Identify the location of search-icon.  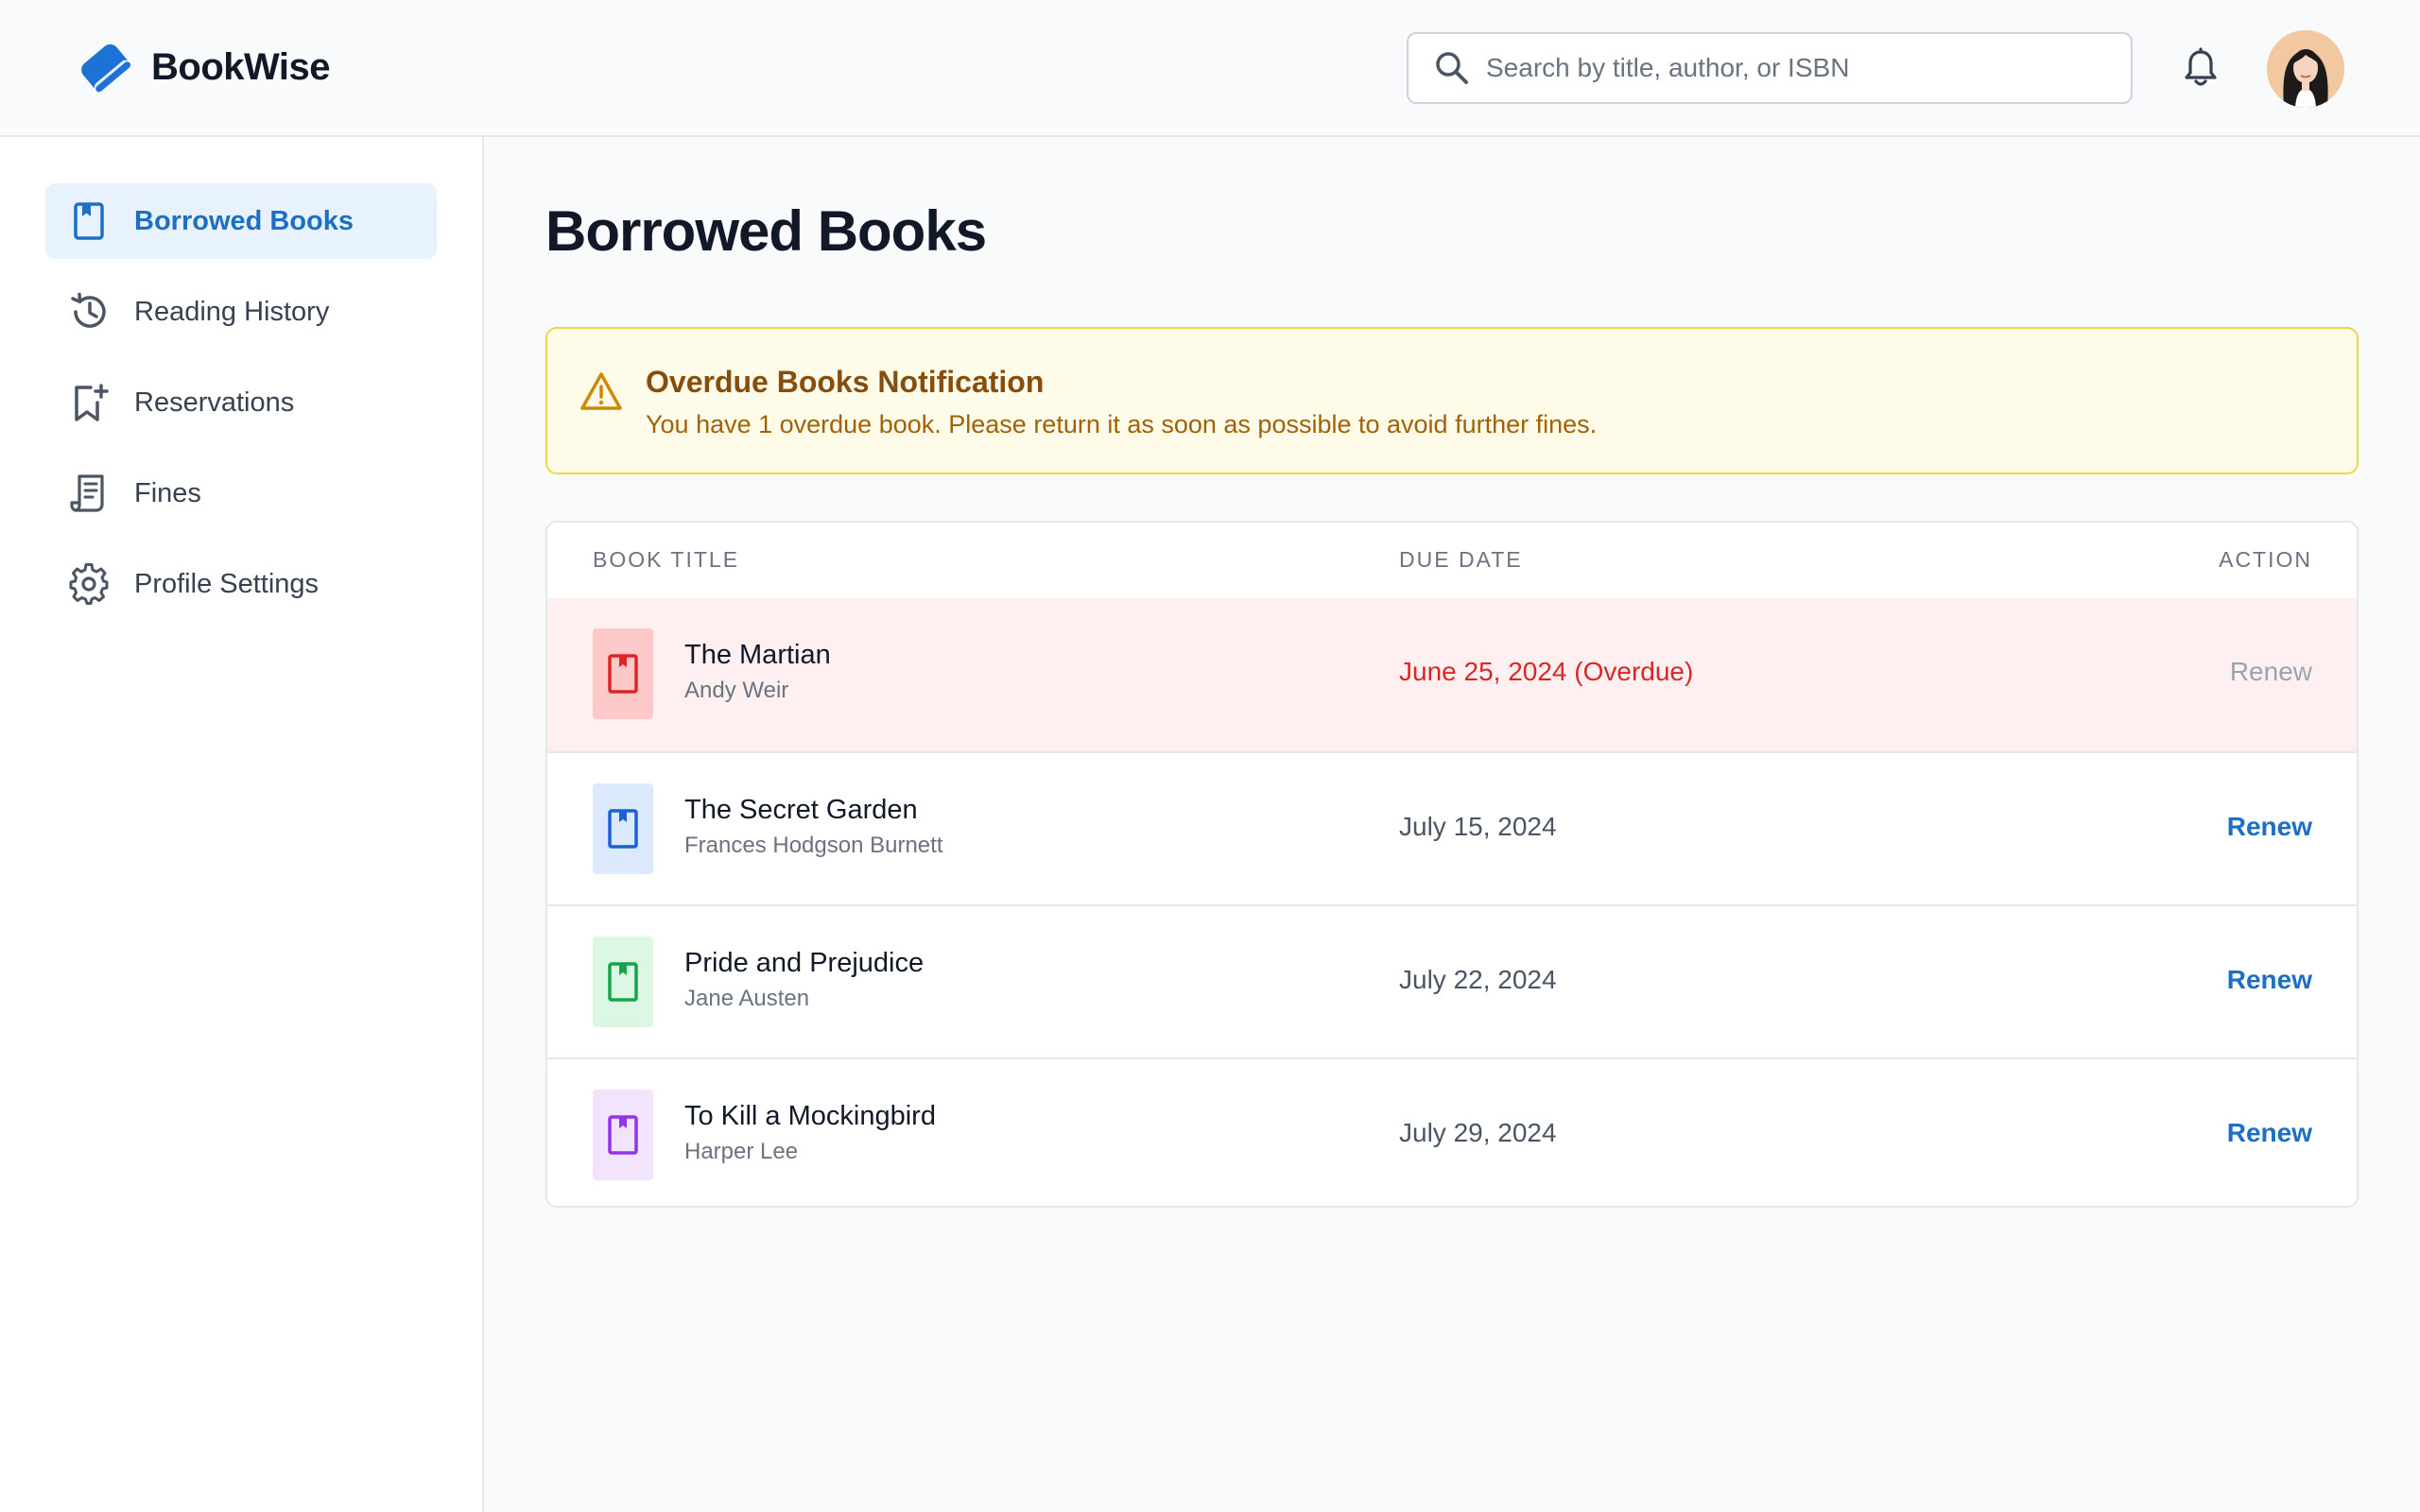
(1452, 68).